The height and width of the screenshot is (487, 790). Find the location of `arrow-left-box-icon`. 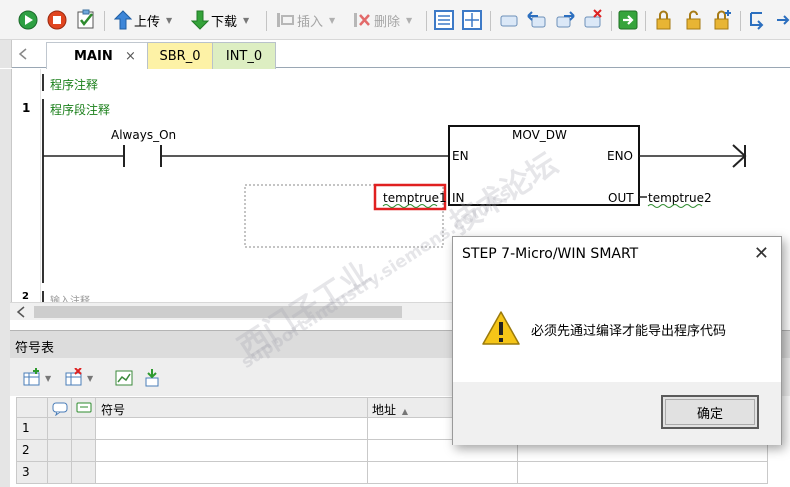

arrow-left-box-icon is located at coordinates (536, 19).